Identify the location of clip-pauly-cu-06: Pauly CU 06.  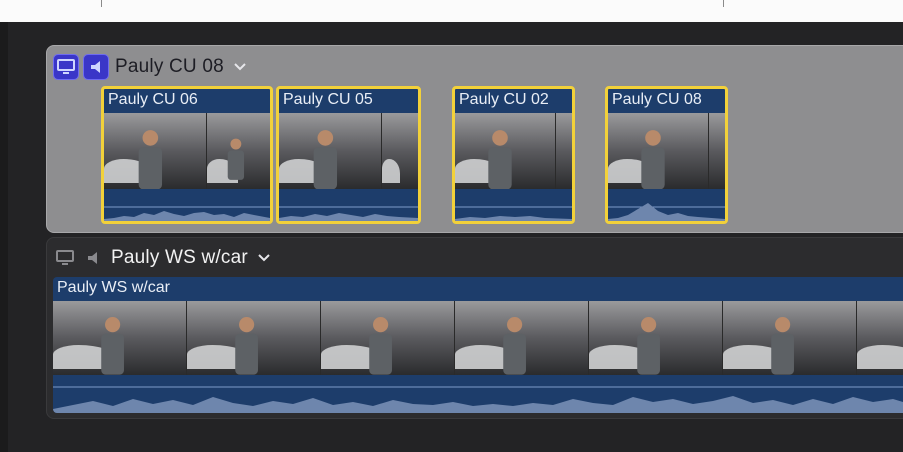
(187, 155).